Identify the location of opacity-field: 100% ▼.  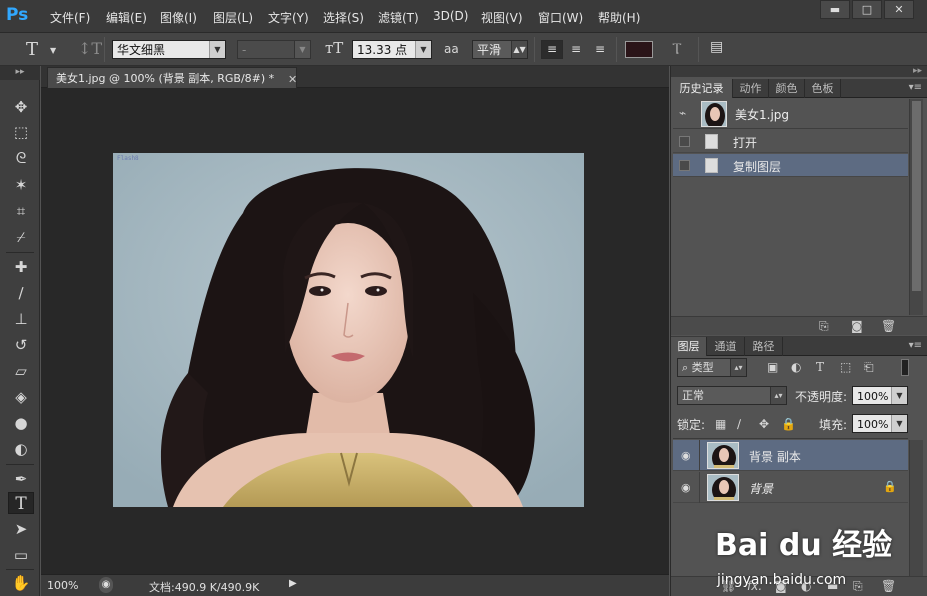
(880, 395).